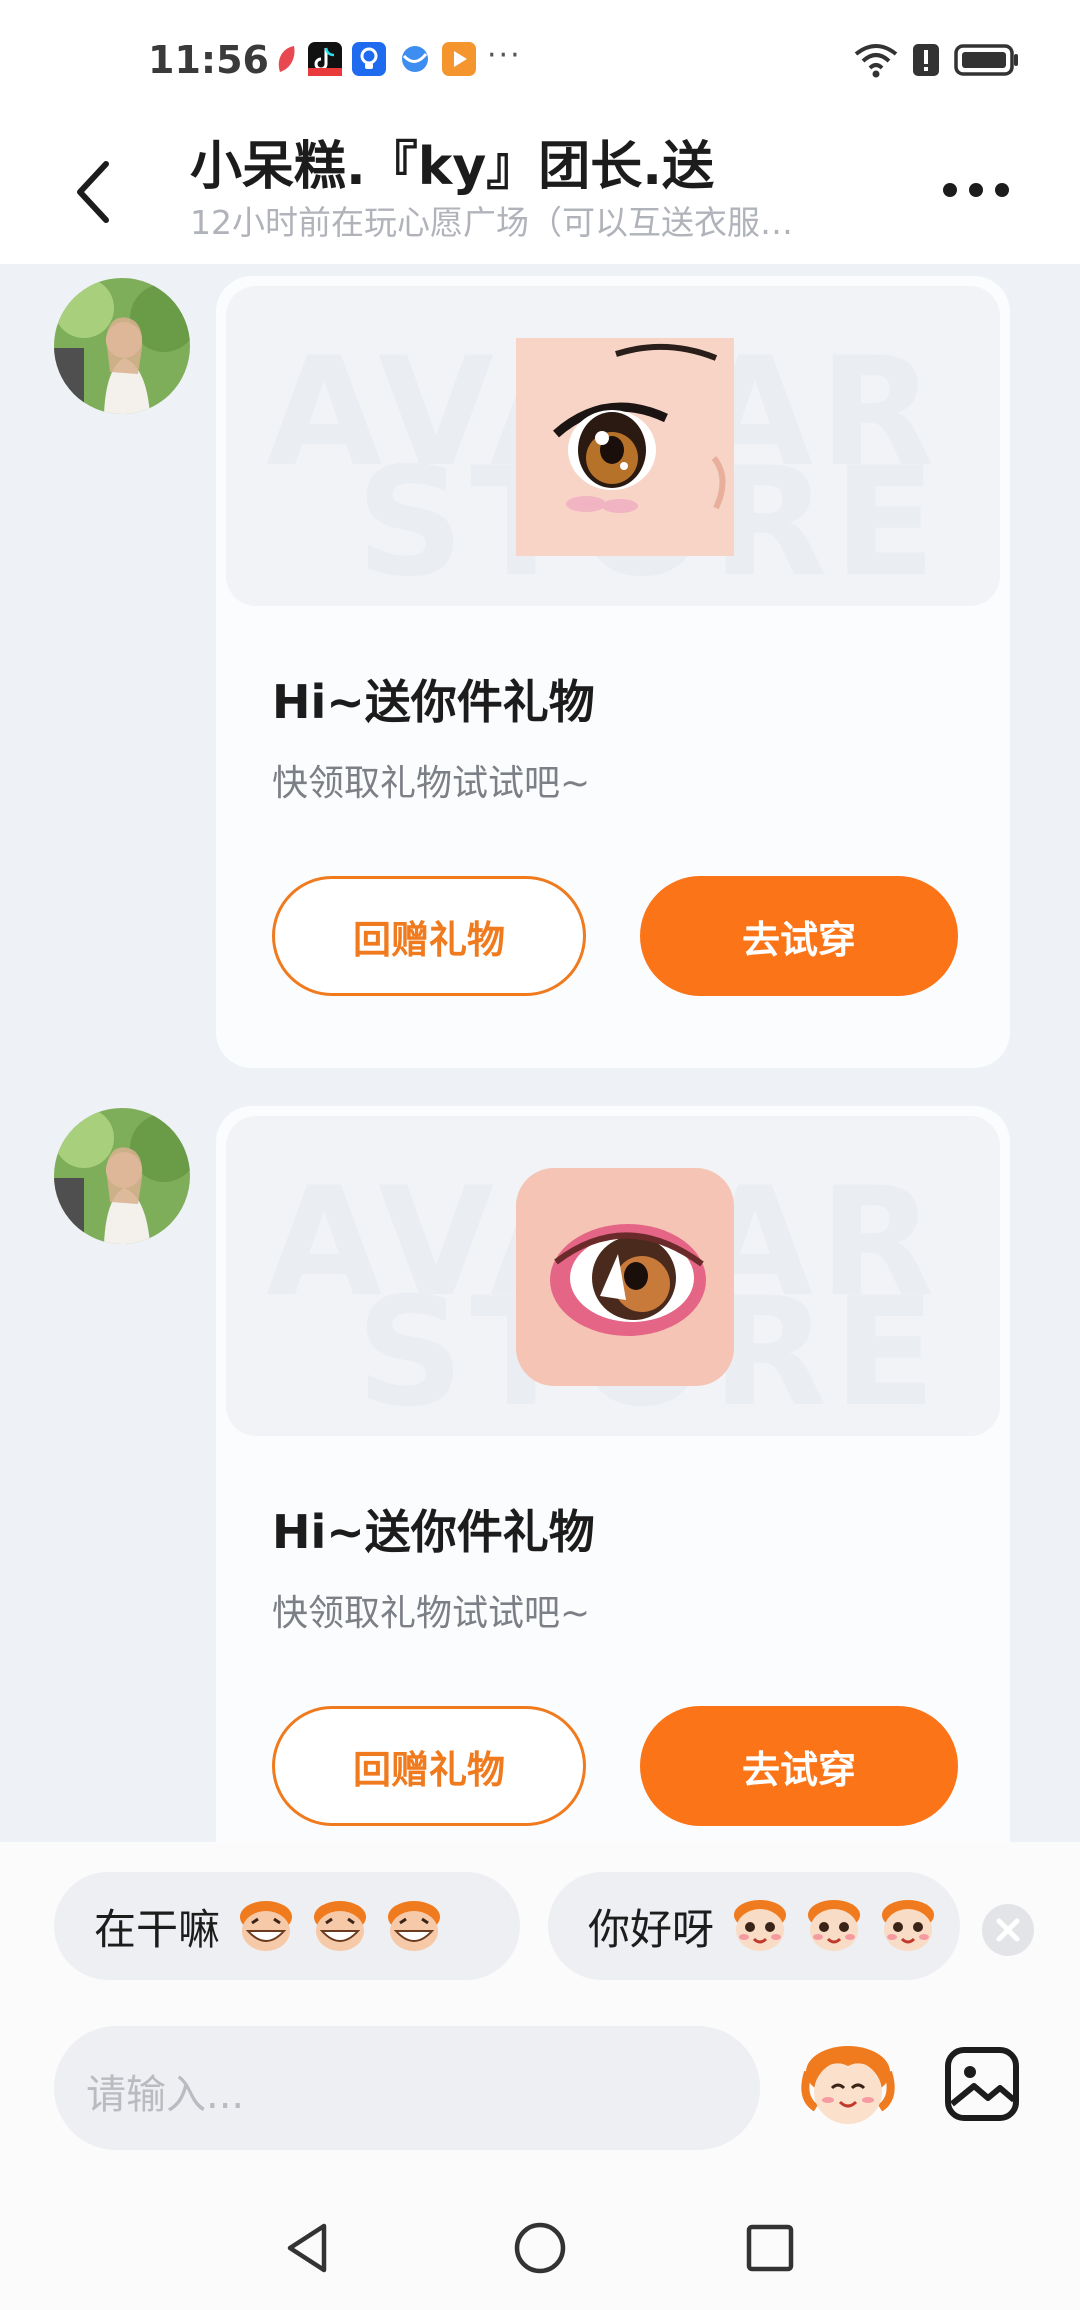 Image resolution: width=1080 pixels, height=2310 pixels. Describe the element at coordinates (287, 59) in the screenshot. I see `red-leaf-app-icon` at that location.